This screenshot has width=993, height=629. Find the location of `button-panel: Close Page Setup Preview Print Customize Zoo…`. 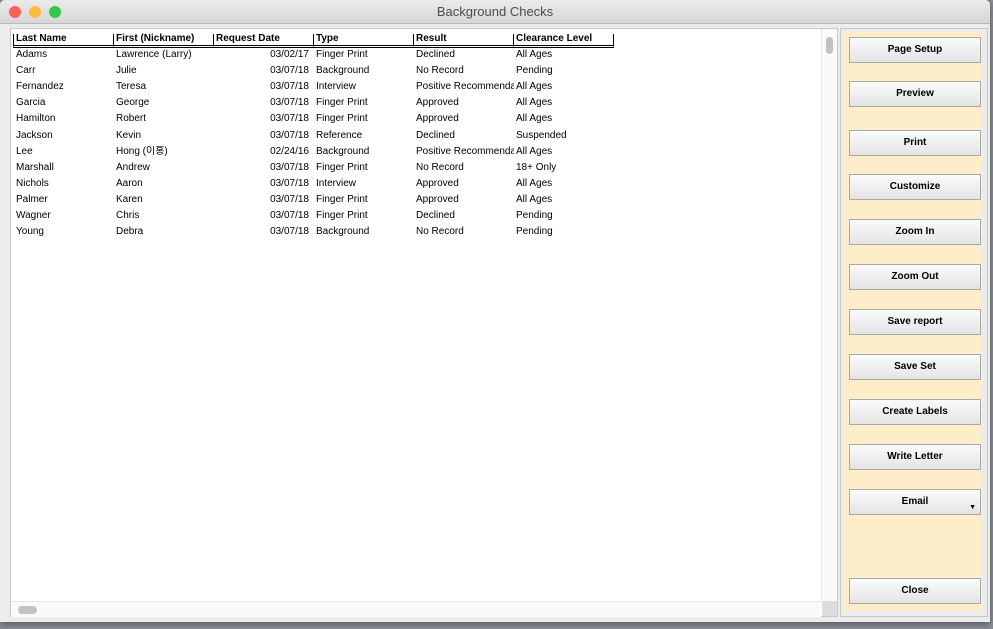

button-panel: Close Page Setup Preview Print Customize Zoo… is located at coordinates (913, 321).